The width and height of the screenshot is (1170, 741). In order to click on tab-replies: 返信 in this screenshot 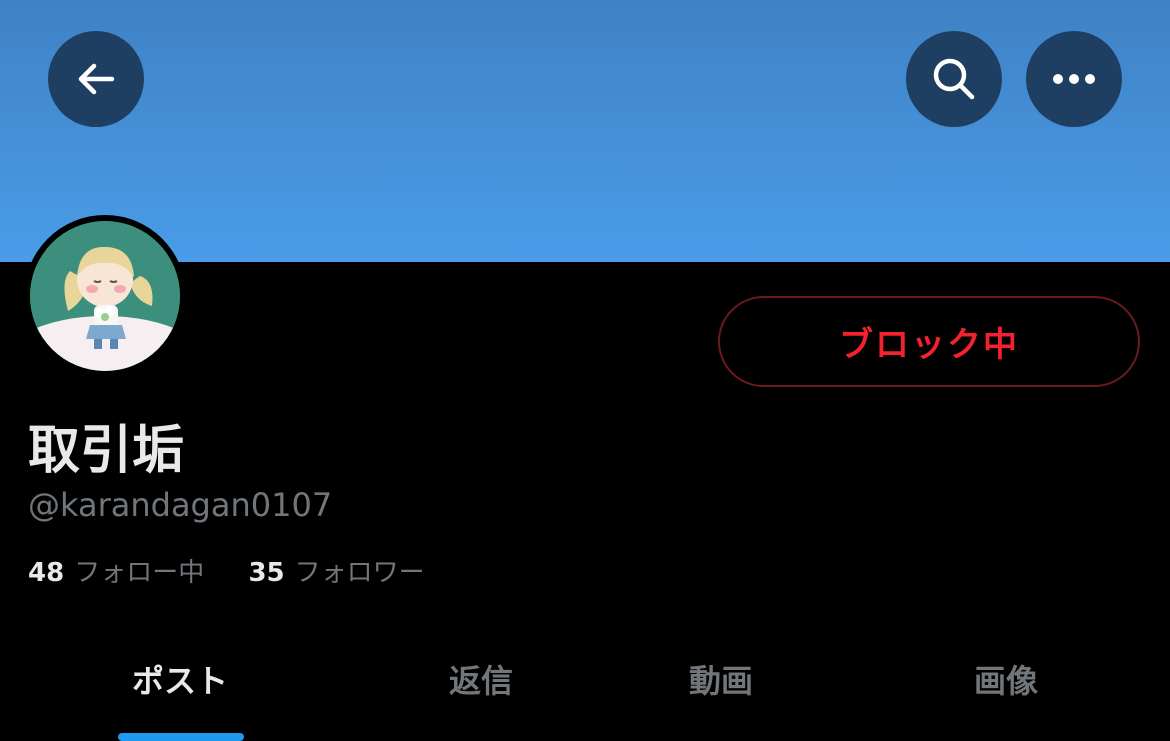, I will do `click(481, 679)`.